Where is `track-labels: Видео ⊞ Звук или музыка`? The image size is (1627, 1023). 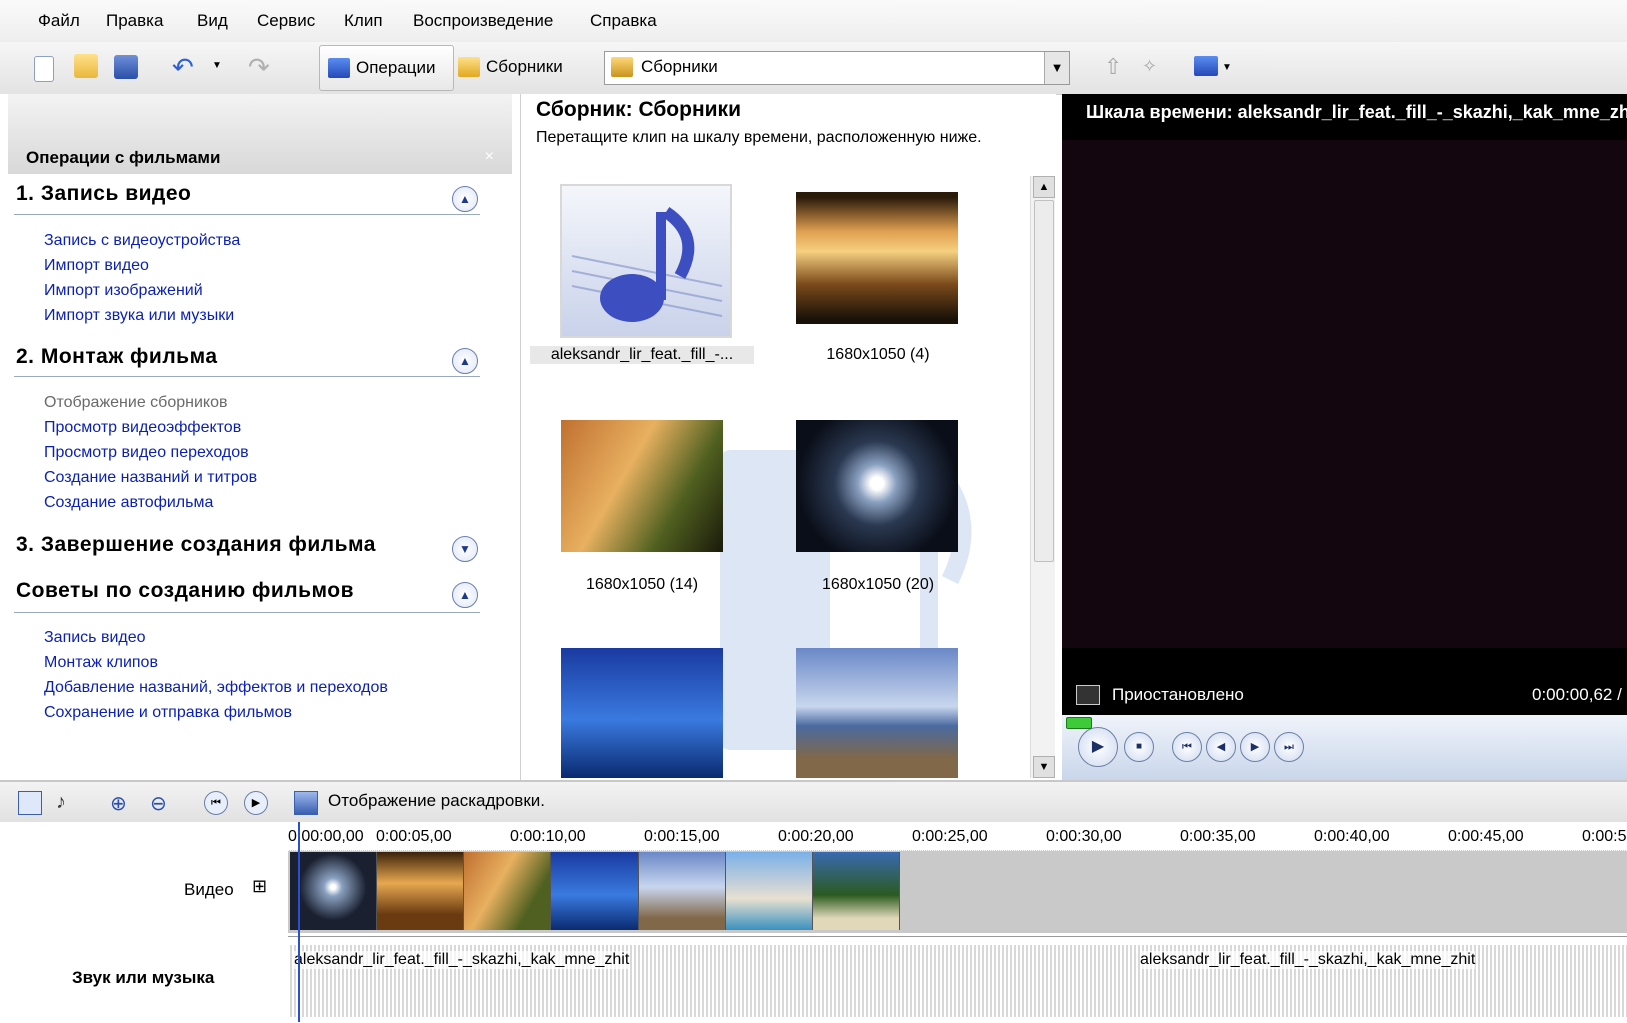 track-labels: Видео ⊞ Звук или музыка is located at coordinates (144, 936).